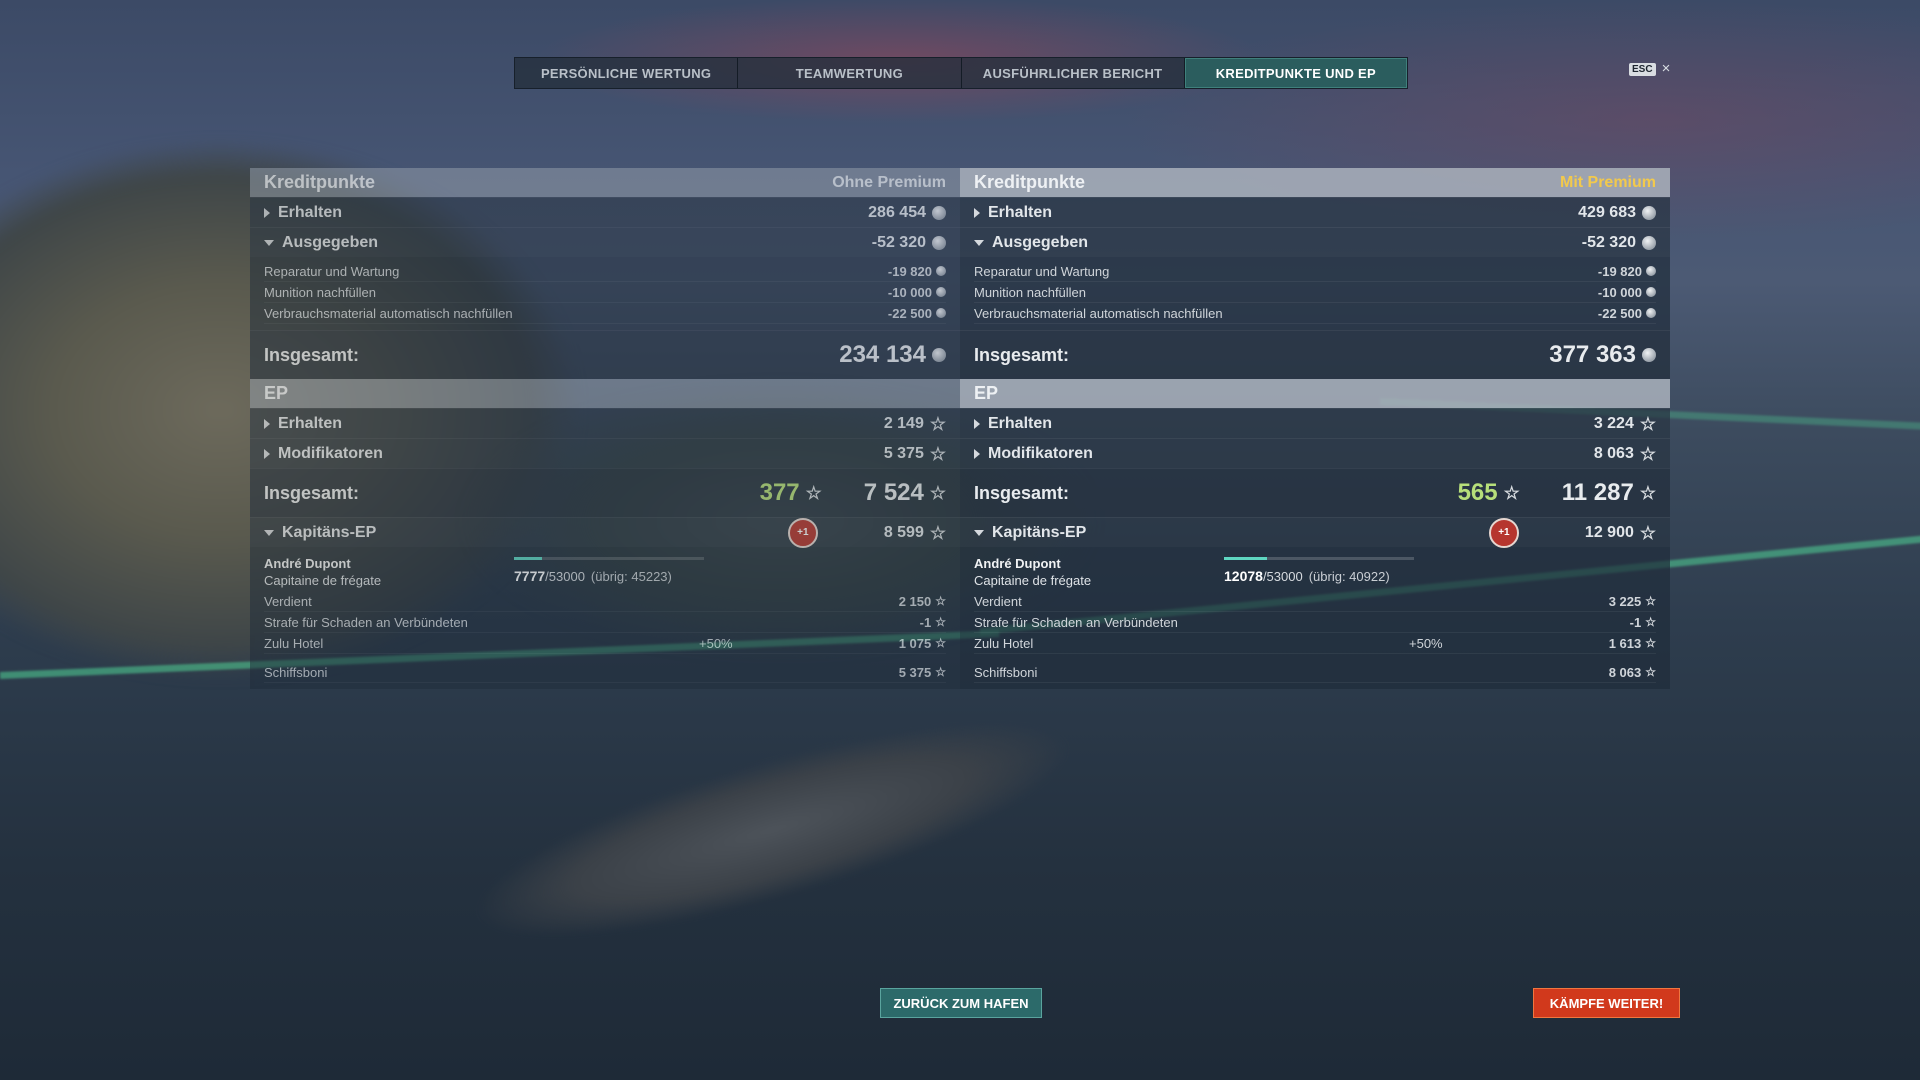 Image resolution: width=1920 pixels, height=1080 pixels. Describe the element at coordinates (605, 601) in the screenshot. I see `captain-xp-item: Verdient 2 150 ☆` at that location.